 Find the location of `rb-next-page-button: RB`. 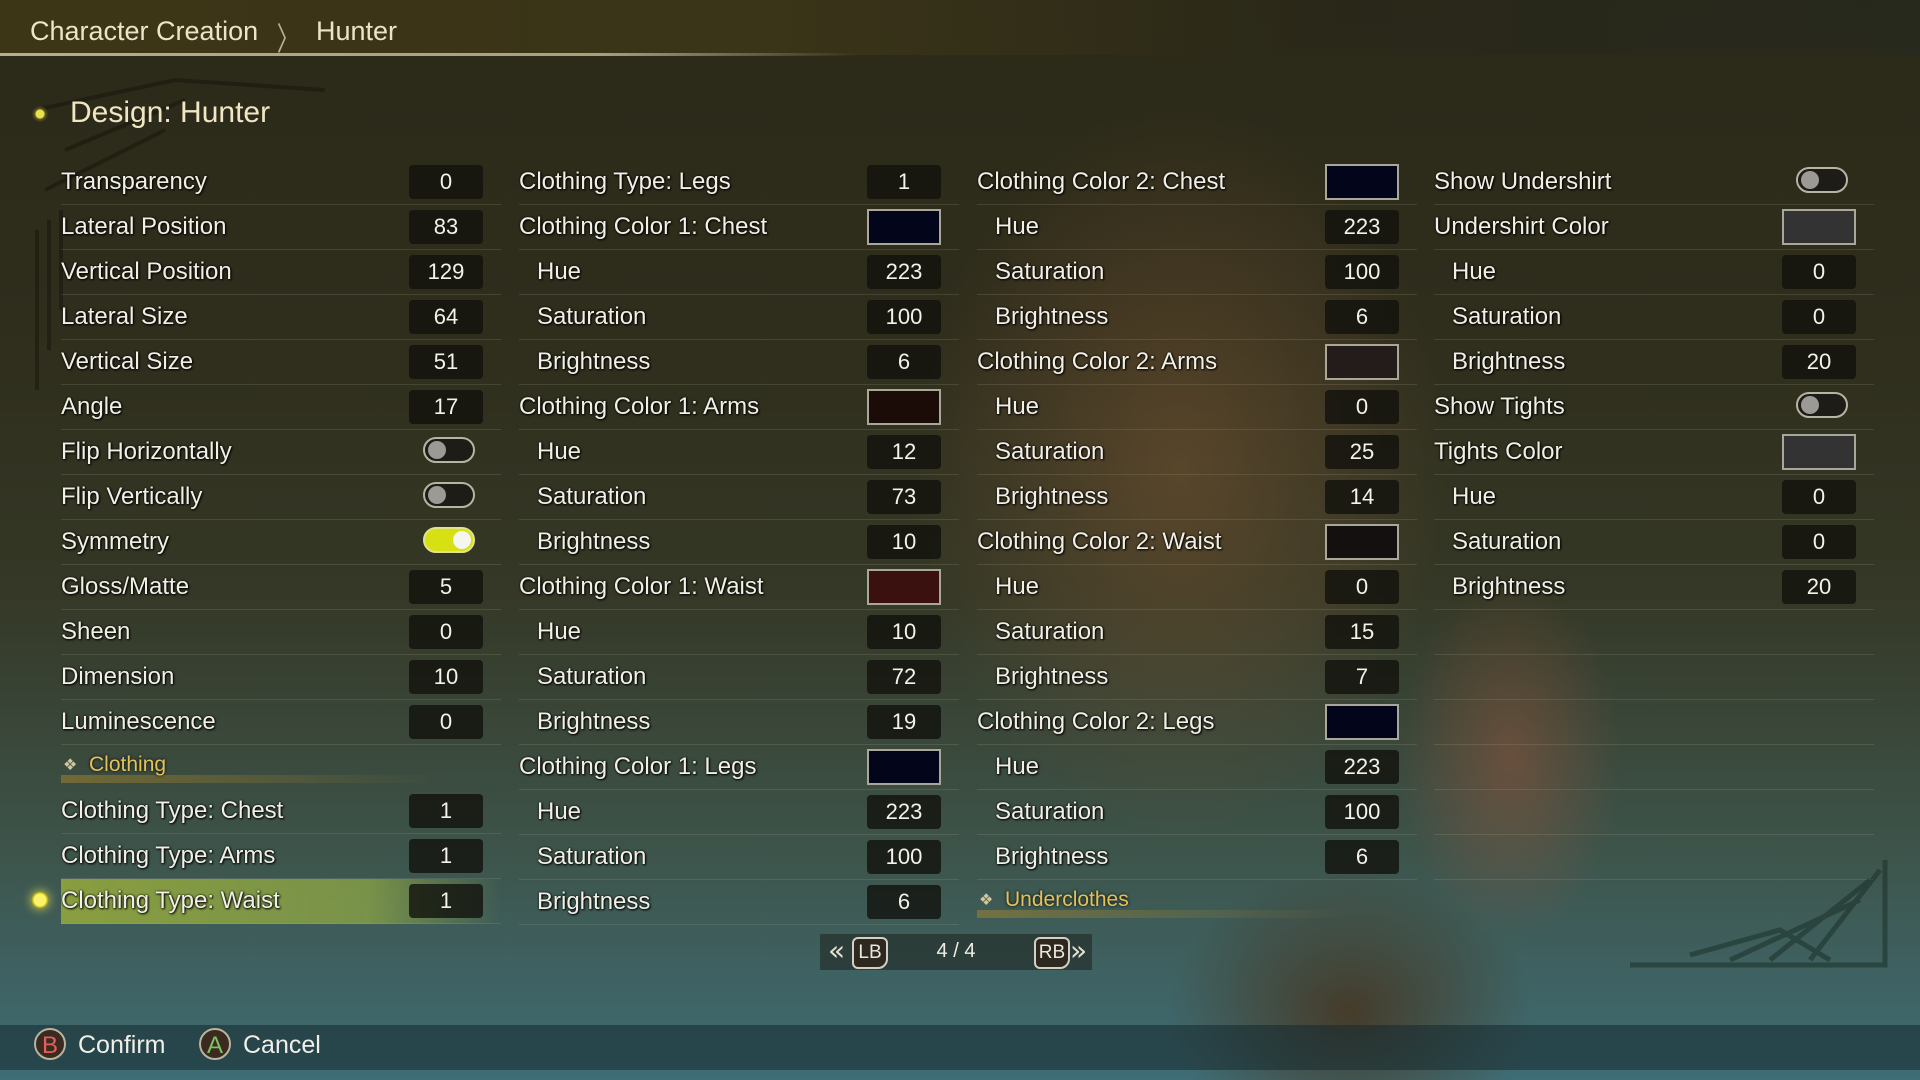

rb-next-page-button: RB is located at coordinates (1052, 953).